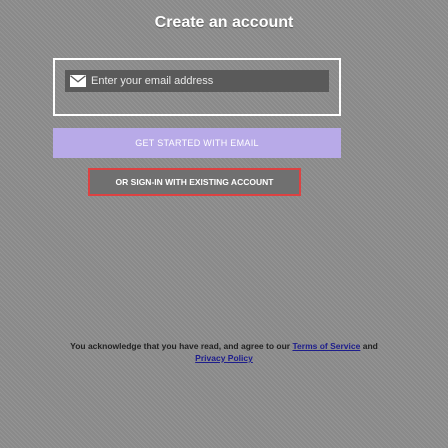 This screenshot has height=448, width=448. What do you see at coordinates (194, 182) in the screenshot?
I see `sign-in-existing-account-button: OR SIGN-IN WITH EXISTING ACCOUNT` at bounding box center [194, 182].